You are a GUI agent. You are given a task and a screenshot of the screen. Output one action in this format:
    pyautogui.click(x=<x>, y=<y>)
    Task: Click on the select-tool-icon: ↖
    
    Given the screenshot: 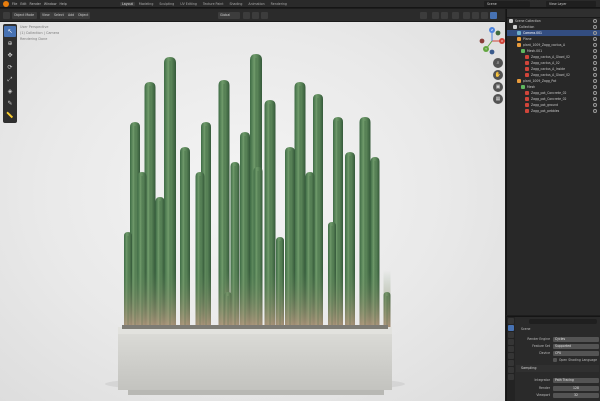 What is the action you would take?
    pyautogui.click(x=10, y=31)
    